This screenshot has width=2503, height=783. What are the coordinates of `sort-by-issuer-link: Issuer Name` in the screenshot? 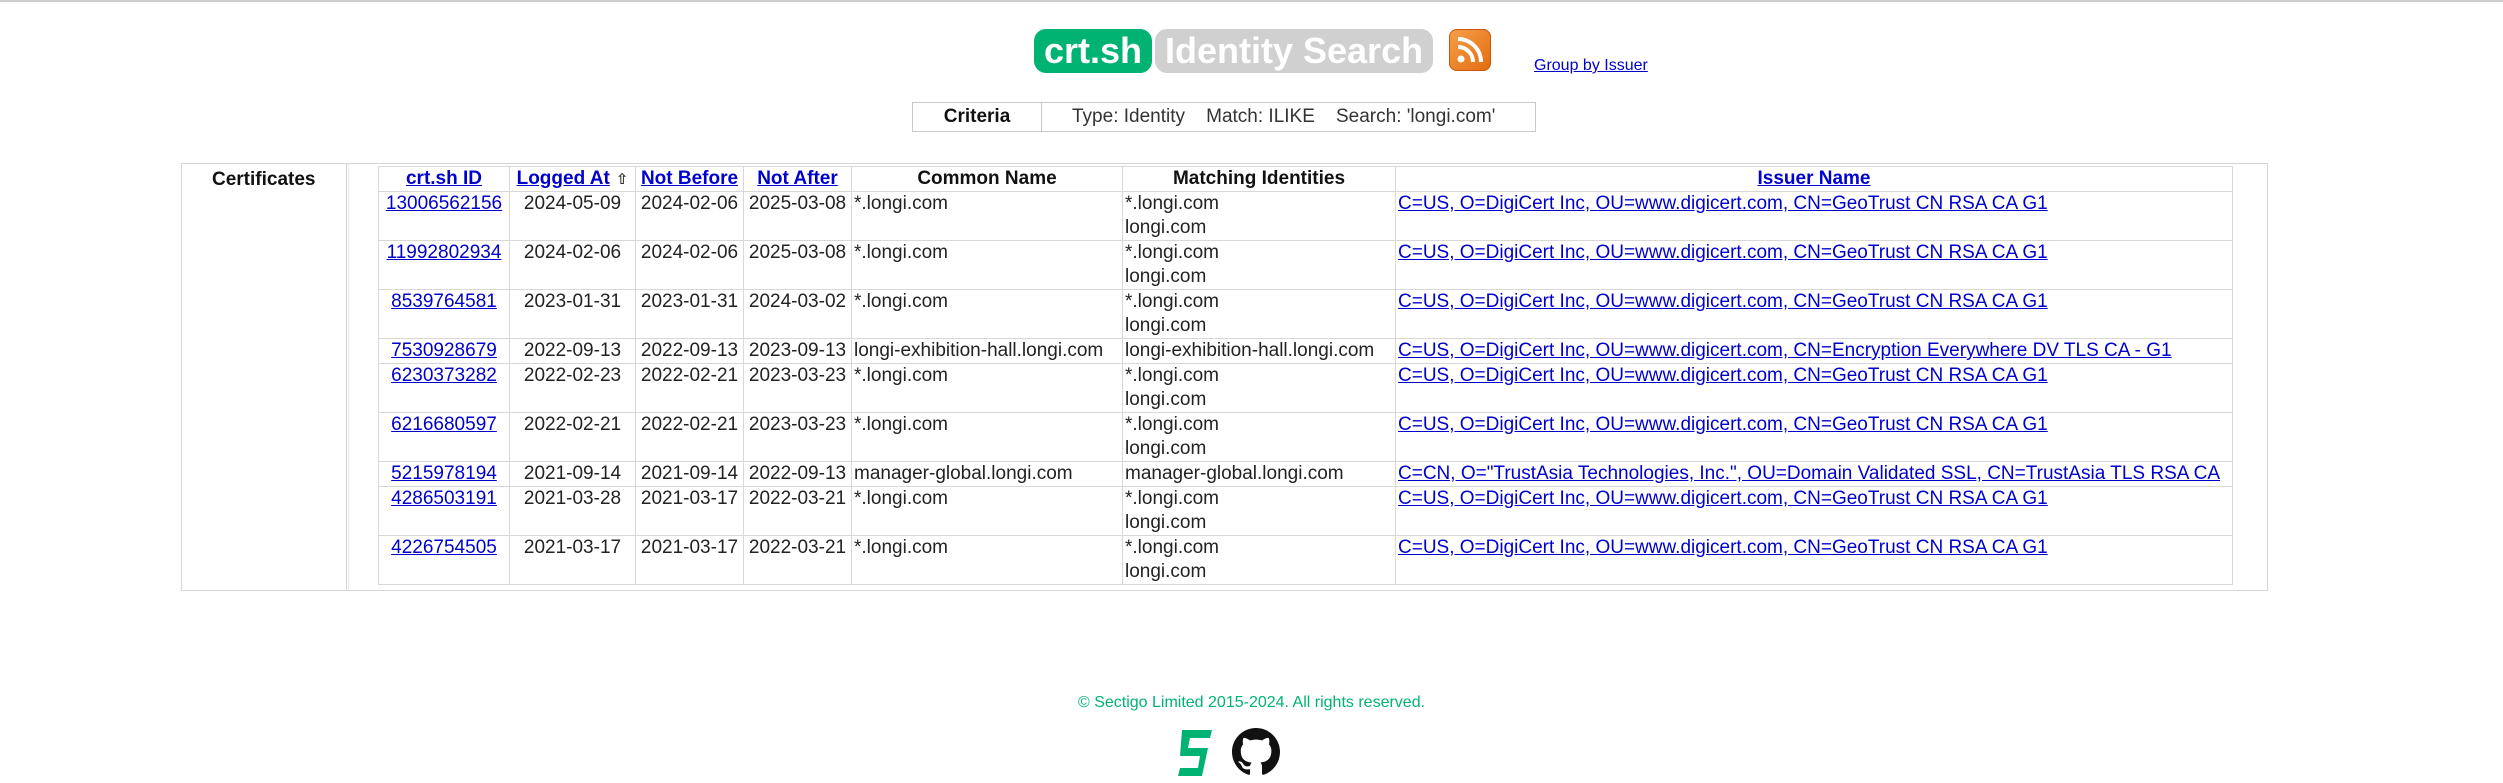 It's located at (1813, 178).